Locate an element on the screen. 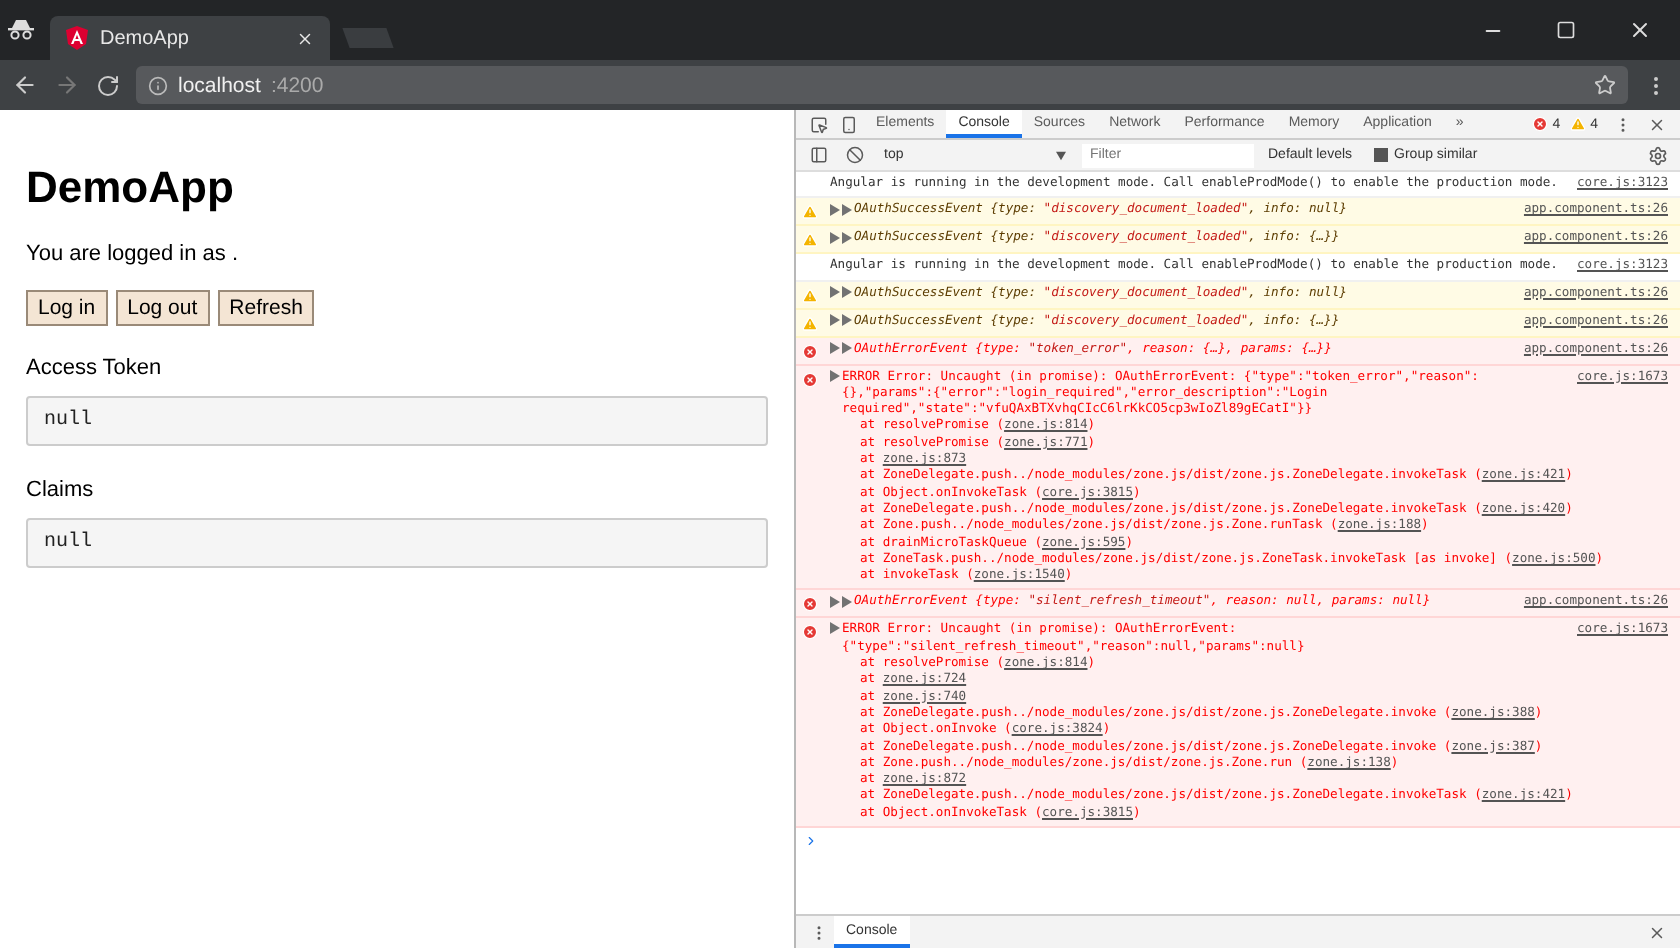  device-icon is located at coordinates (849, 124).